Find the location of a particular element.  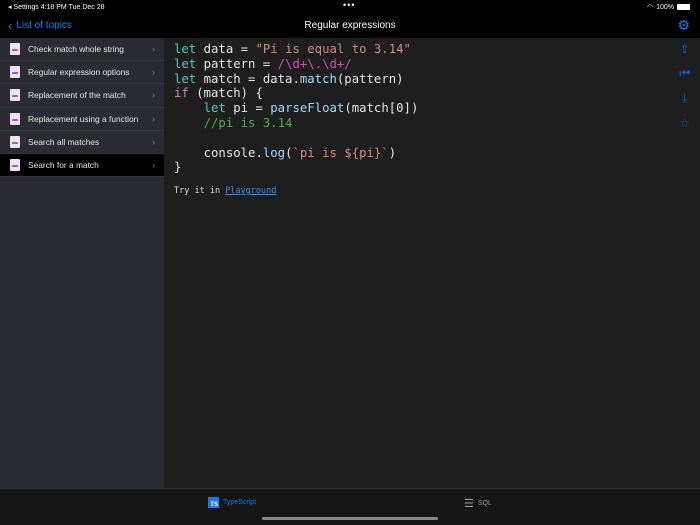

code-line: } is located at coordinates (296, 167).